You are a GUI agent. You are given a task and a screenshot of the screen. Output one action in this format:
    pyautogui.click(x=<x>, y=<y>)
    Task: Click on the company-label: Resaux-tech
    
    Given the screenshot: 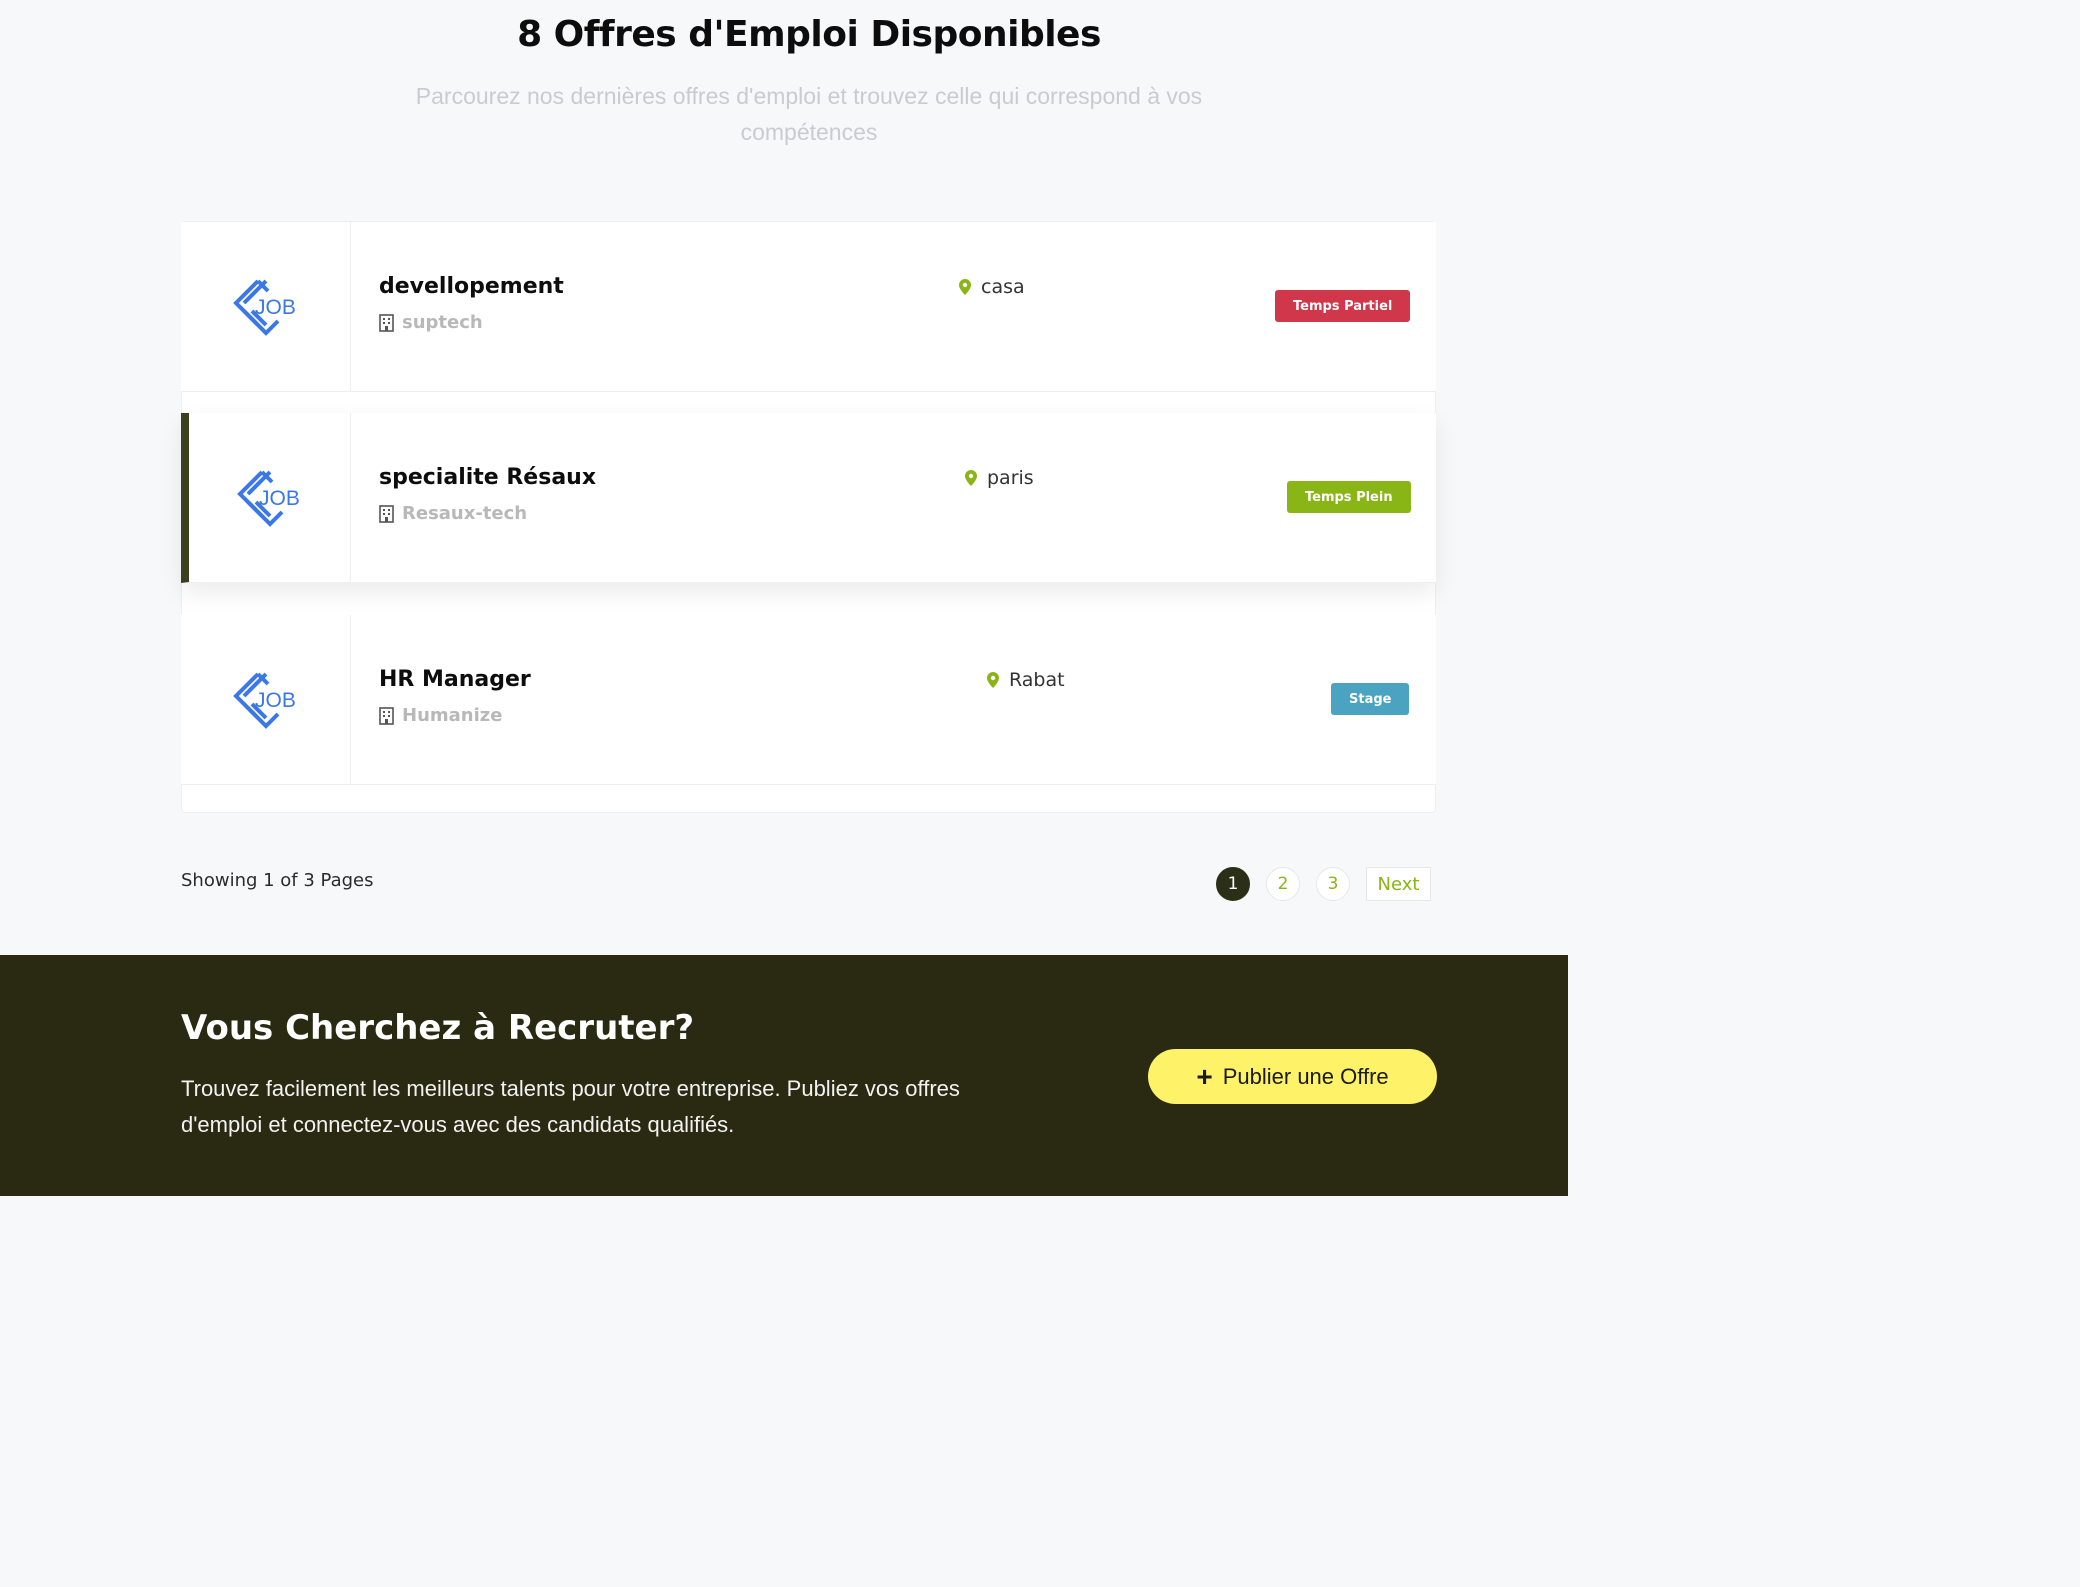 What is the action you would take?
    pyautogui.click(x=465, y=513)
    